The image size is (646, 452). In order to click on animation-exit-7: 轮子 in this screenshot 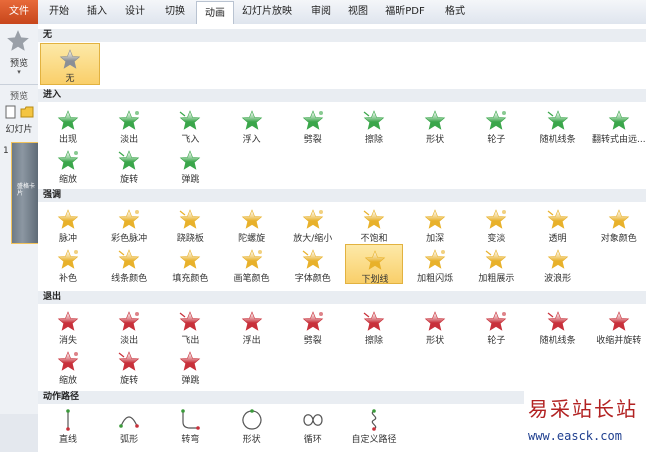, I will do `click(496, 326)`.